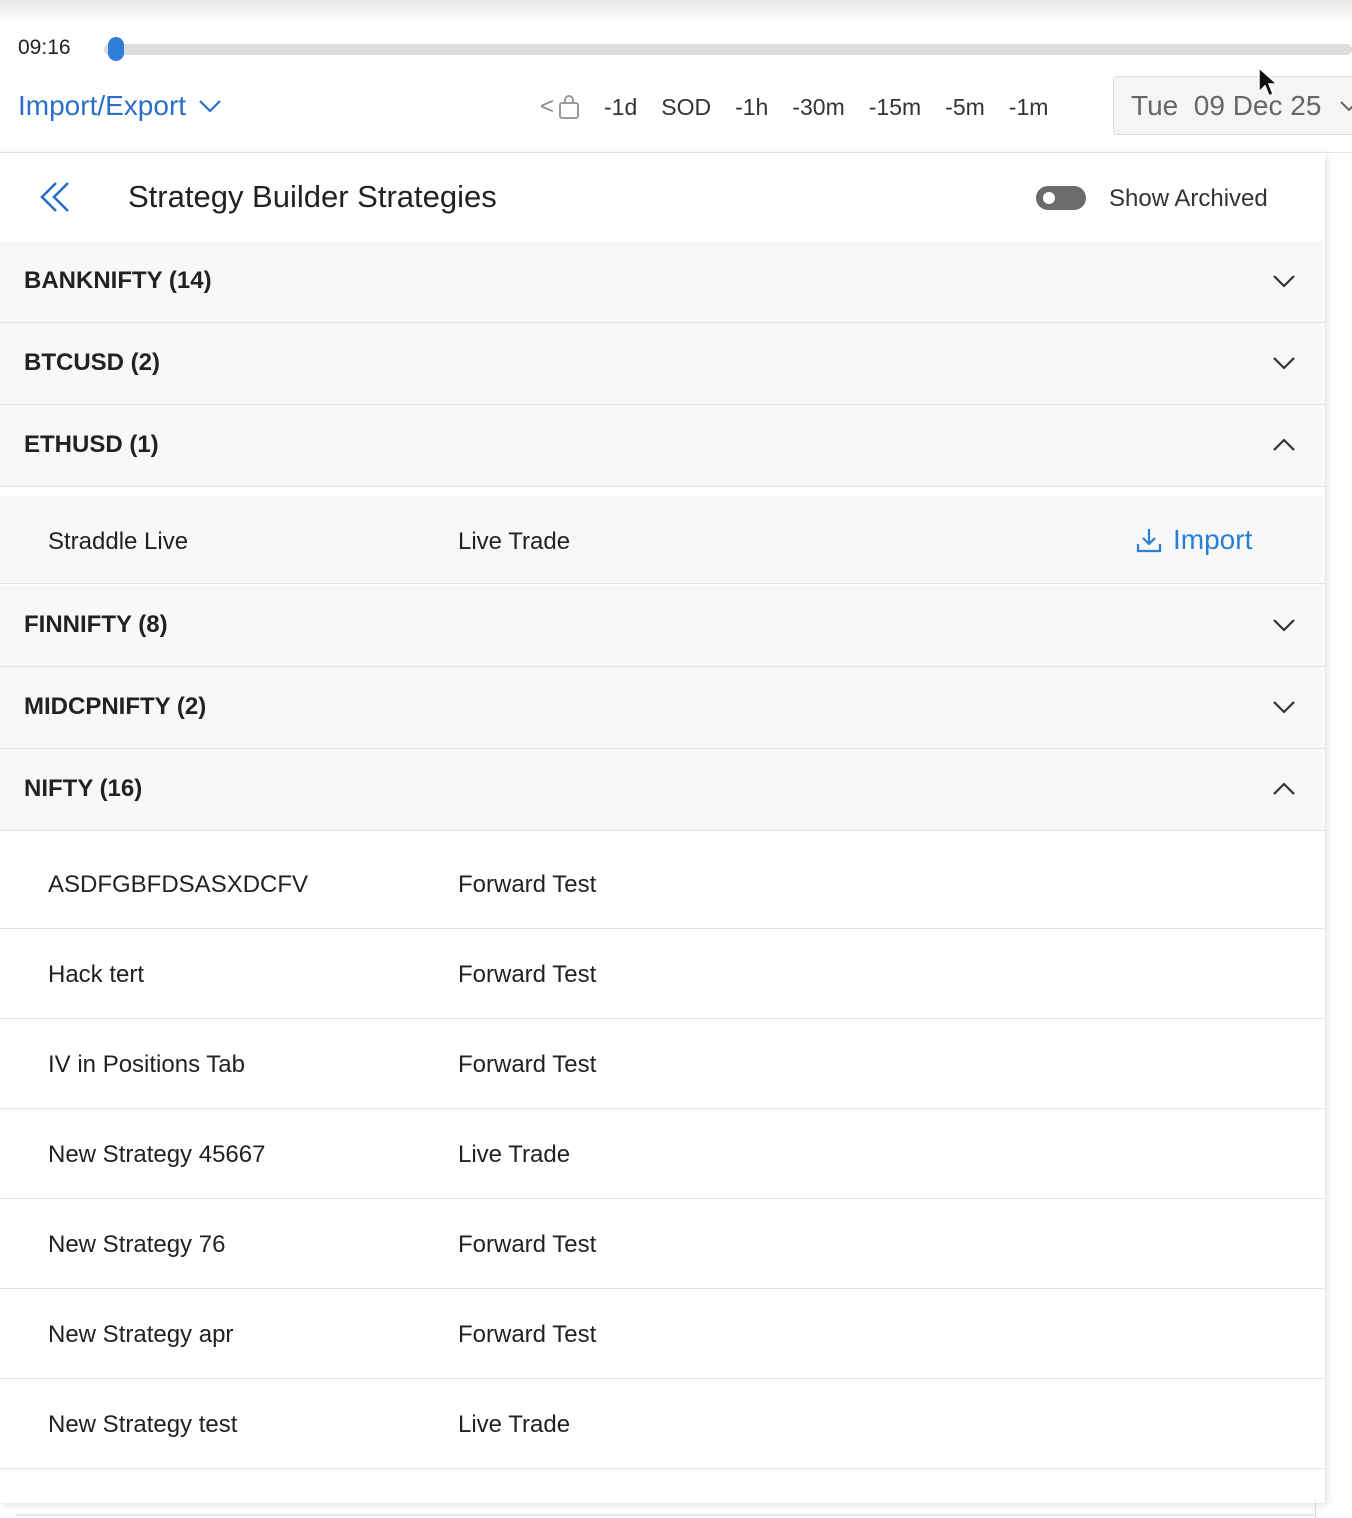 The height and width of the screenshot is (1518, 1352). Describe the element at coordinates (662, 1154) in the screenshot. I see `table-row: New Strategy 45667 Live Trade` at that location.